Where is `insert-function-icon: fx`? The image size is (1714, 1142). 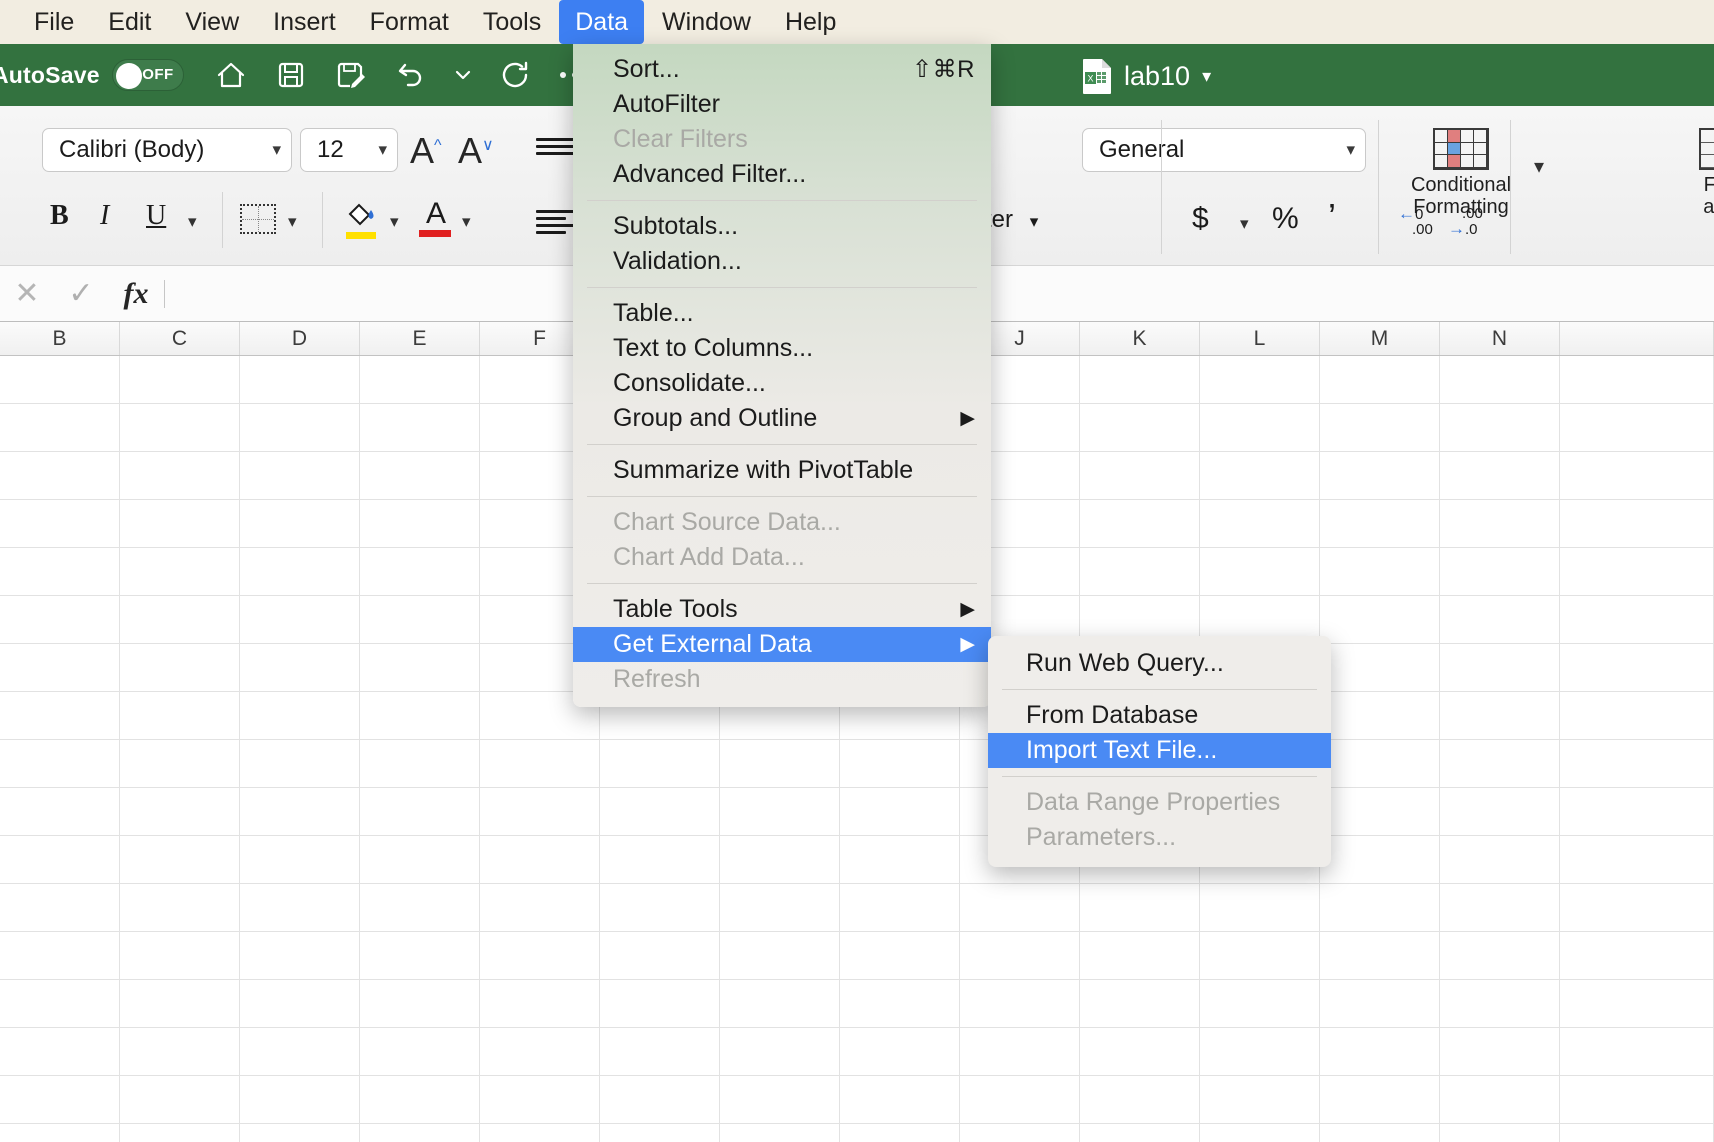 insert-function-icon: fx is located at coordinates (136, 294).